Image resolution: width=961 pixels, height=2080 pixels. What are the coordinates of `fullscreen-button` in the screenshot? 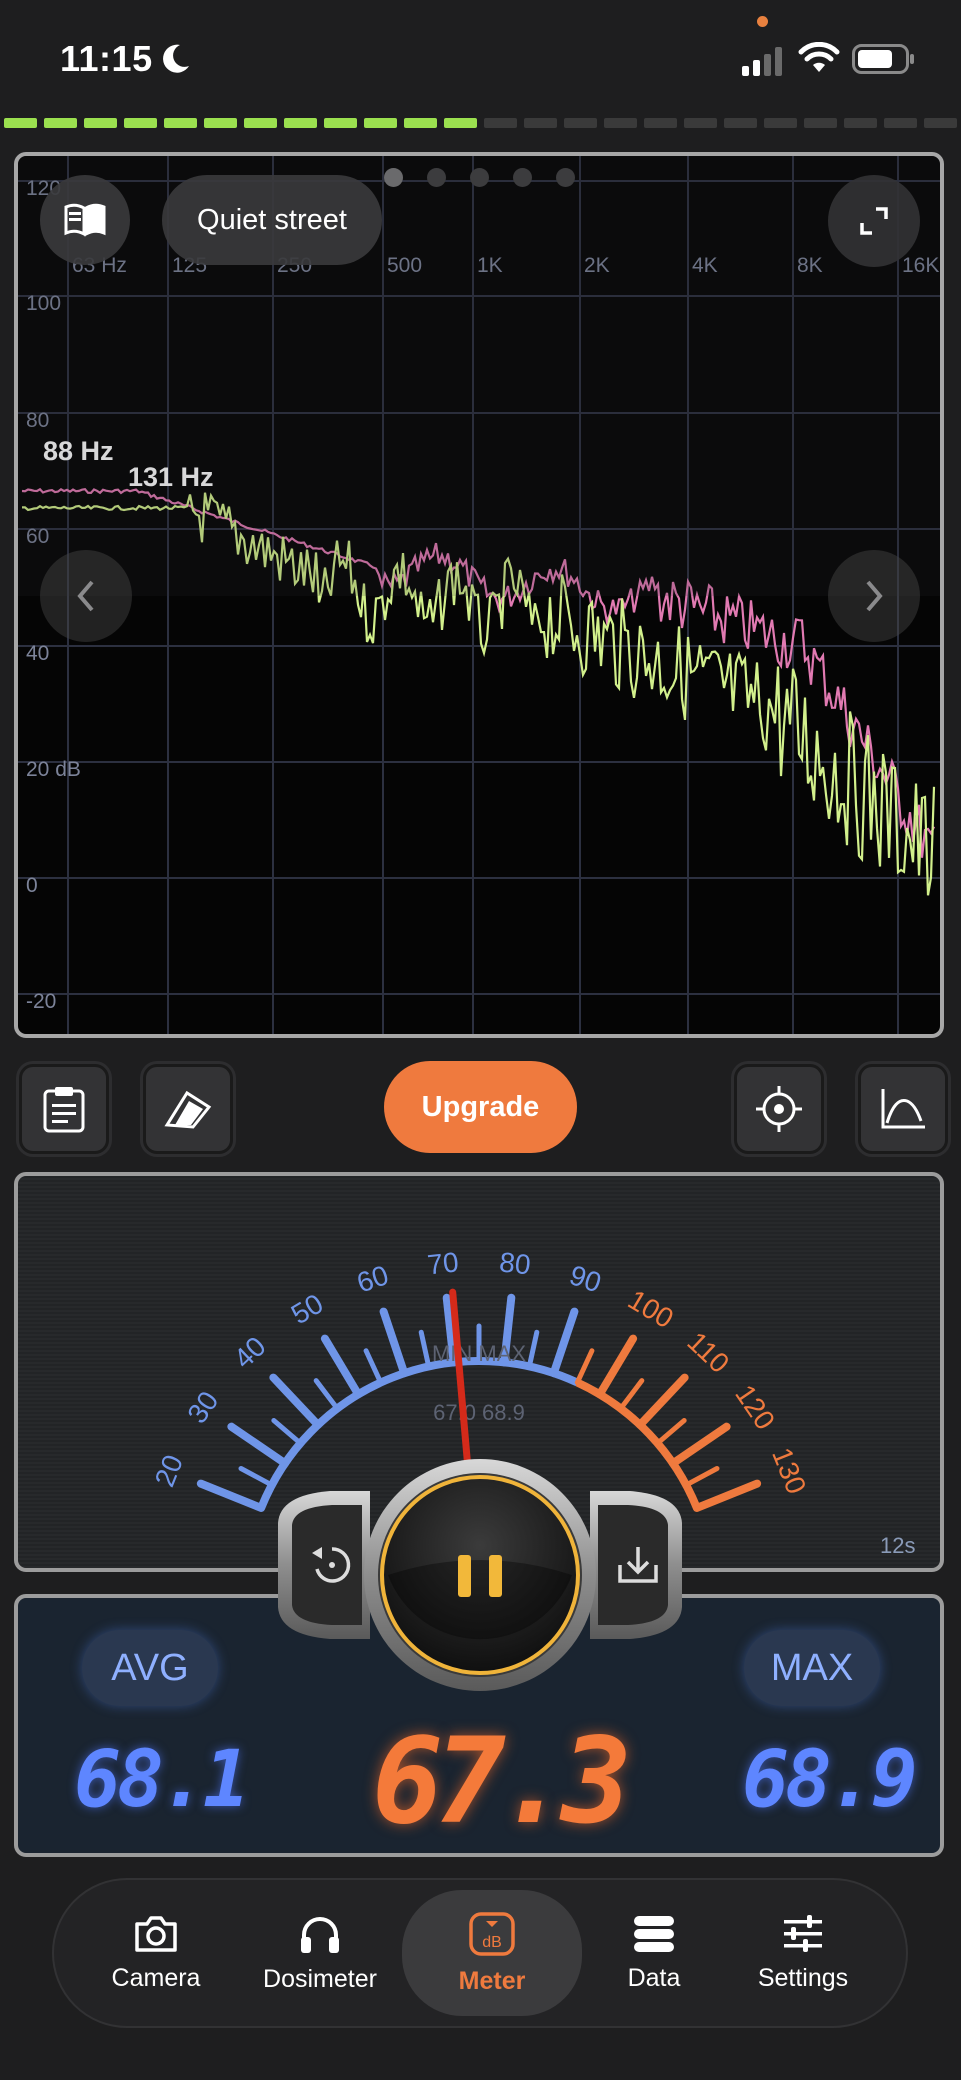 It's located at (874, 221).